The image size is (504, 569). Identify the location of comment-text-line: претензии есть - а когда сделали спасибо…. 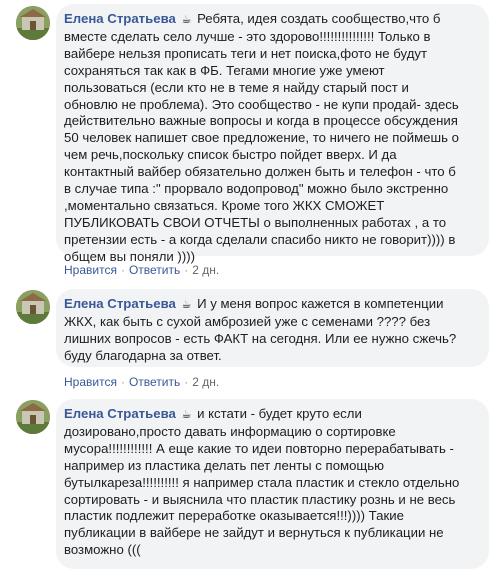
(260, 239).